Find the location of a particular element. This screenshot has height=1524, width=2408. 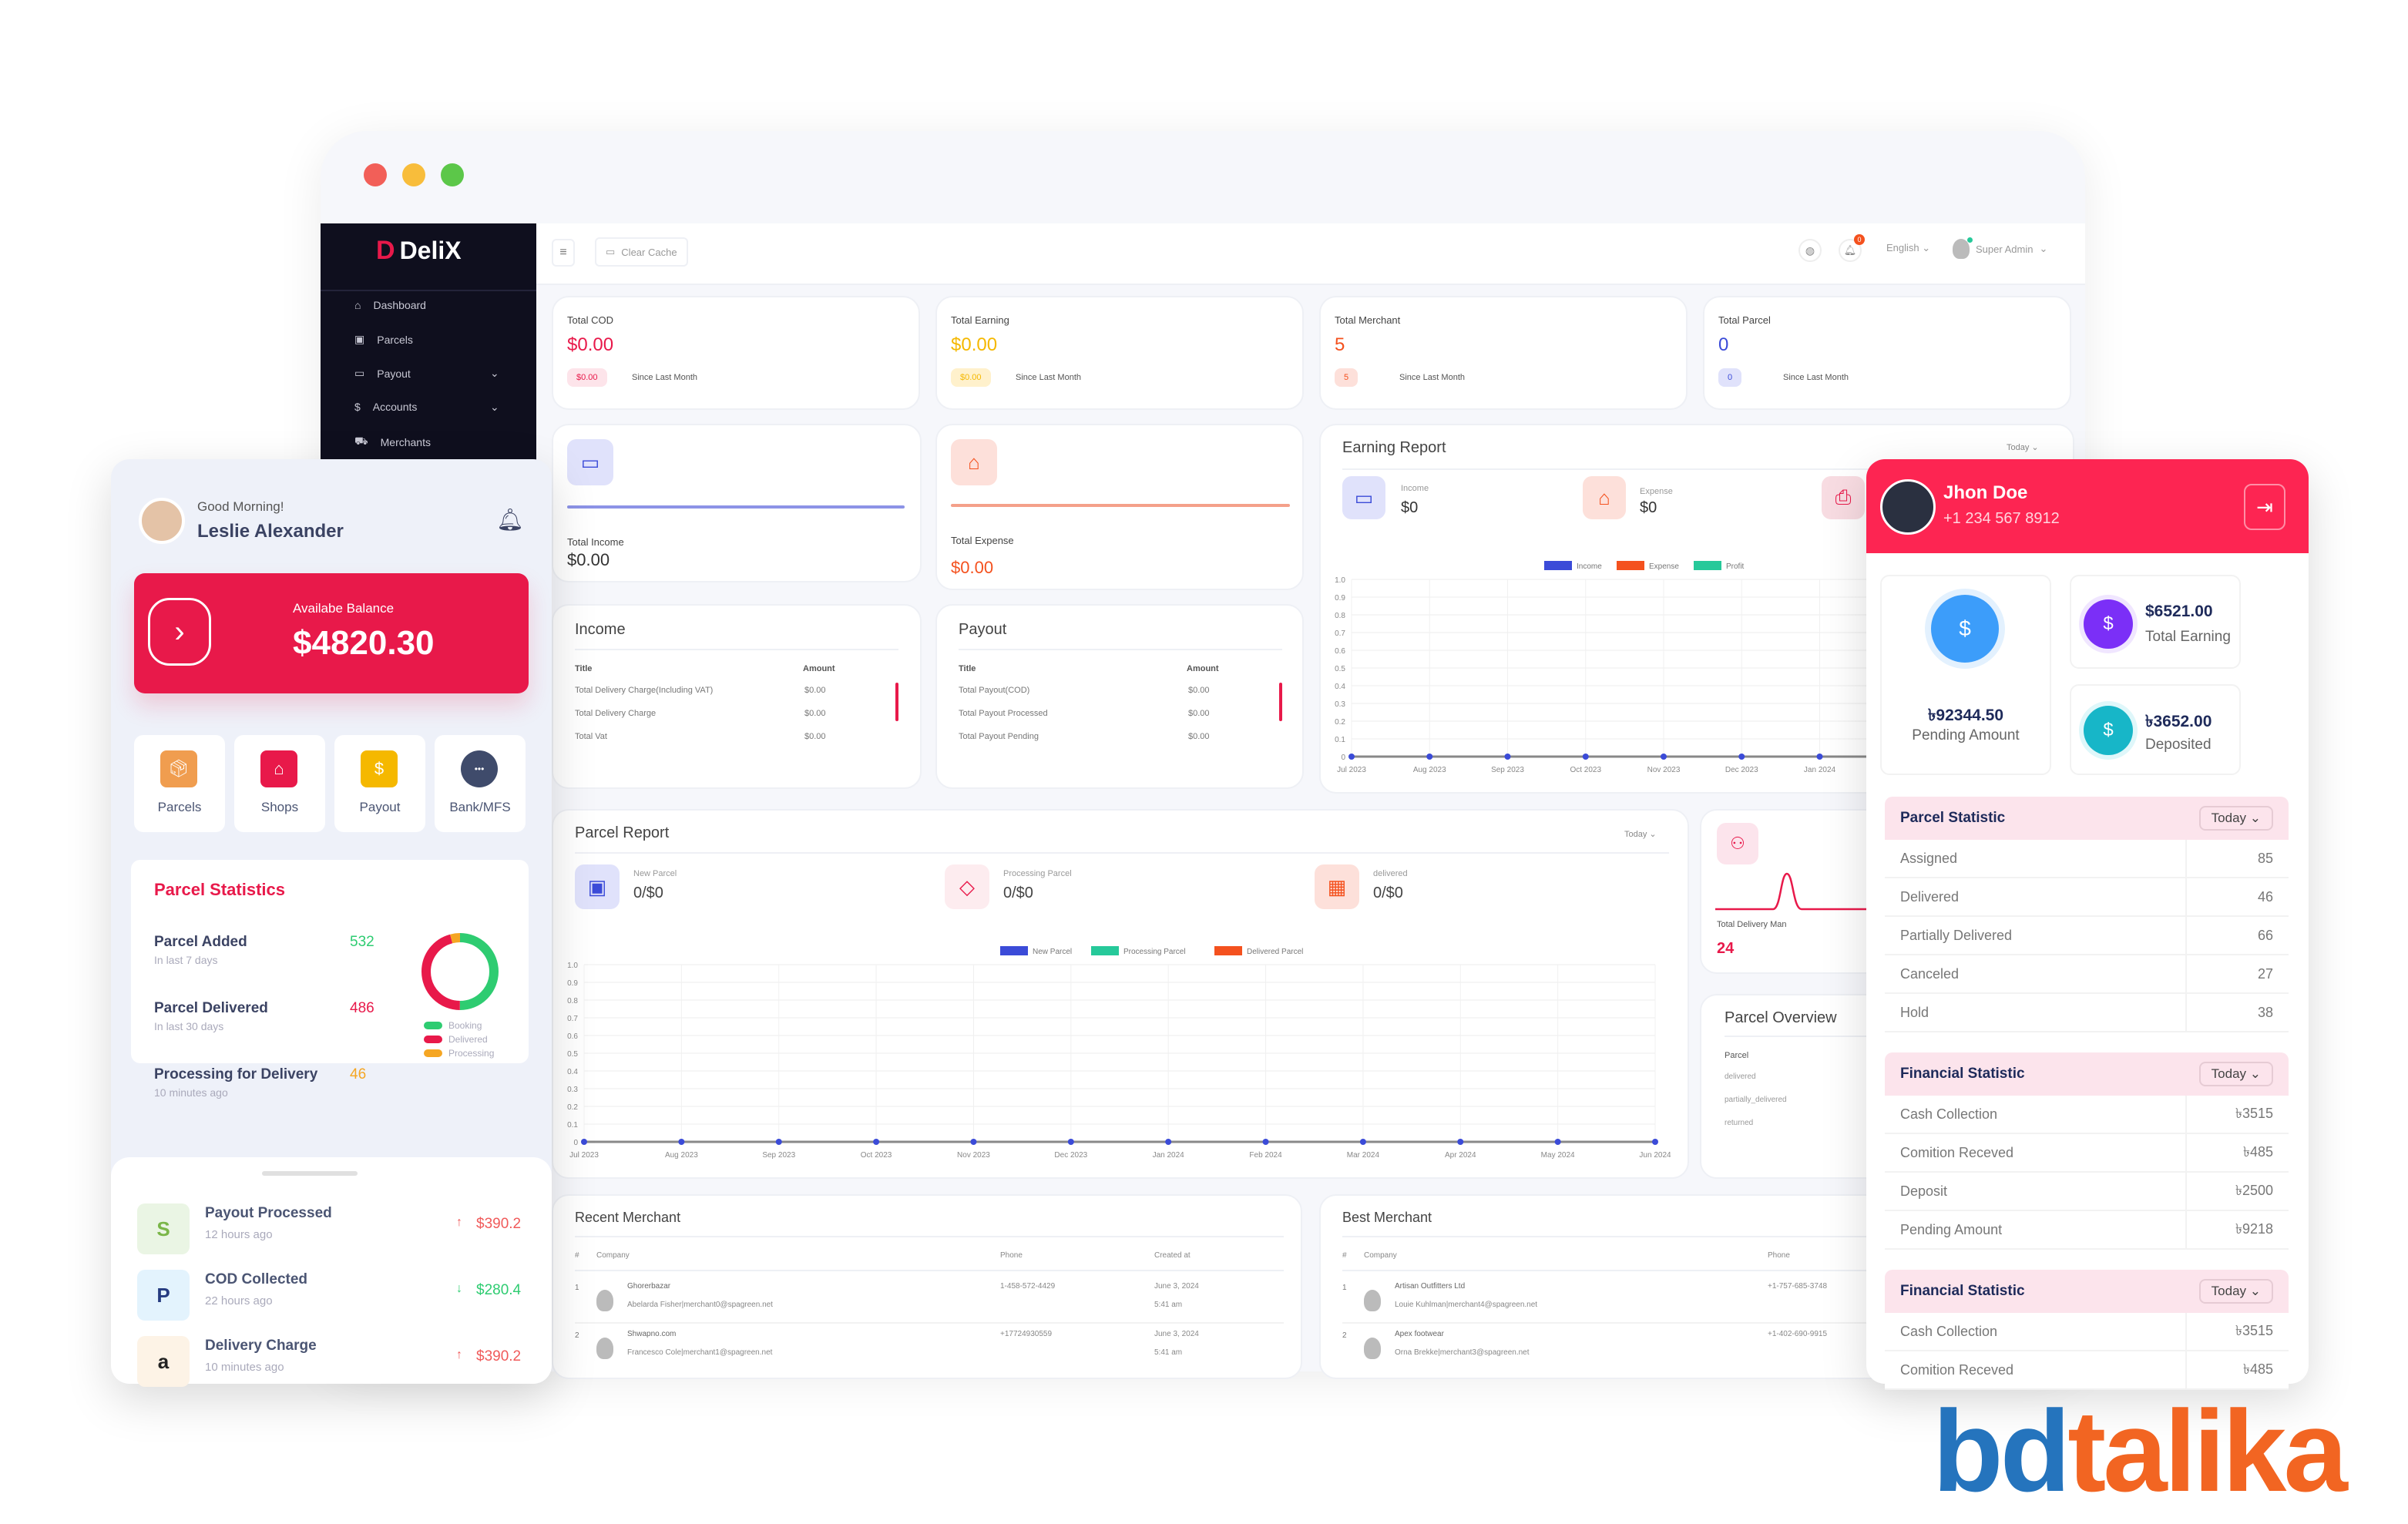

transaction-item: a Delivery Charge 10 minutes ago ↑ $390.2 is located at coordinates (331, 1362).